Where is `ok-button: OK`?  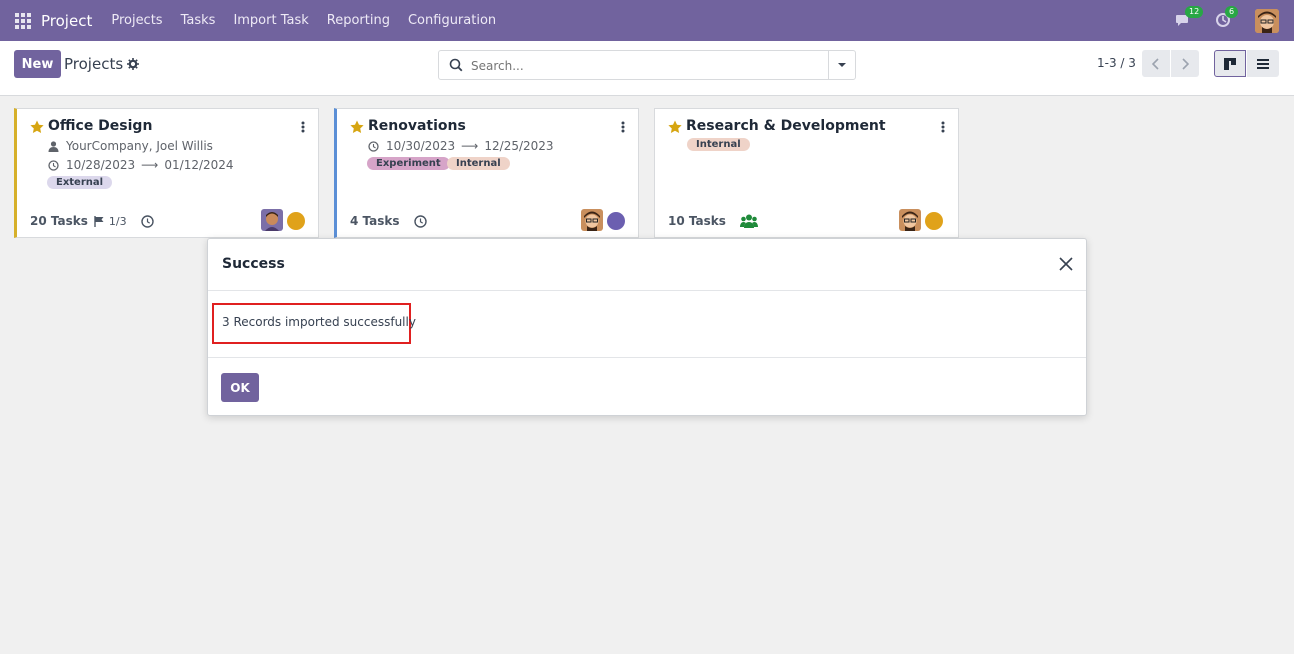 ok-button: OK is located at coordinates (240, 387).